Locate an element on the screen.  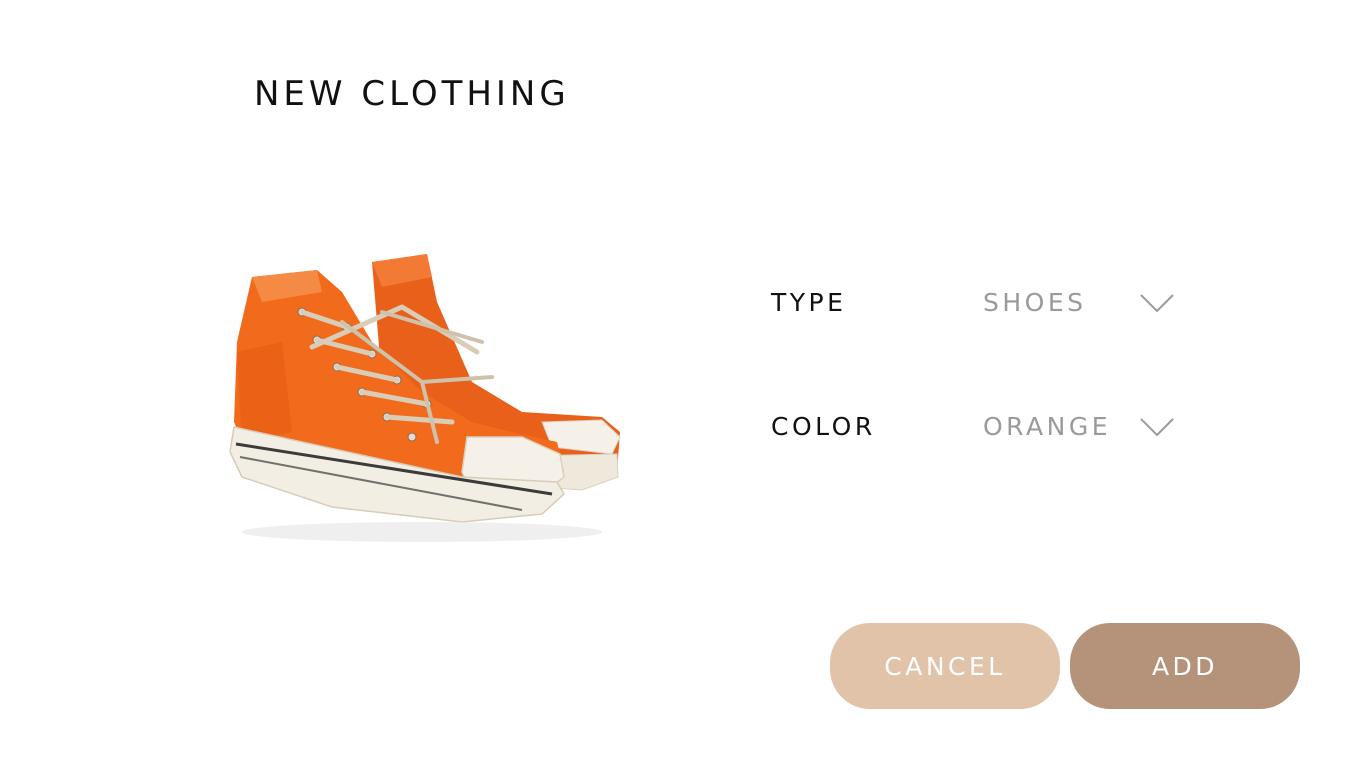
color-value: ORANGE is located at coordinates (1047, 426).